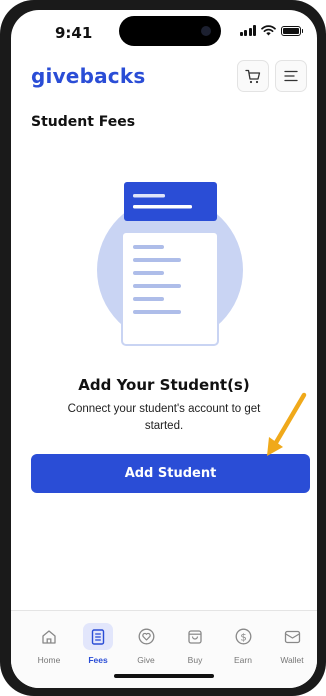 This screenshot has height=696, width=326. I want to click on cart-button, so click(253, 76).